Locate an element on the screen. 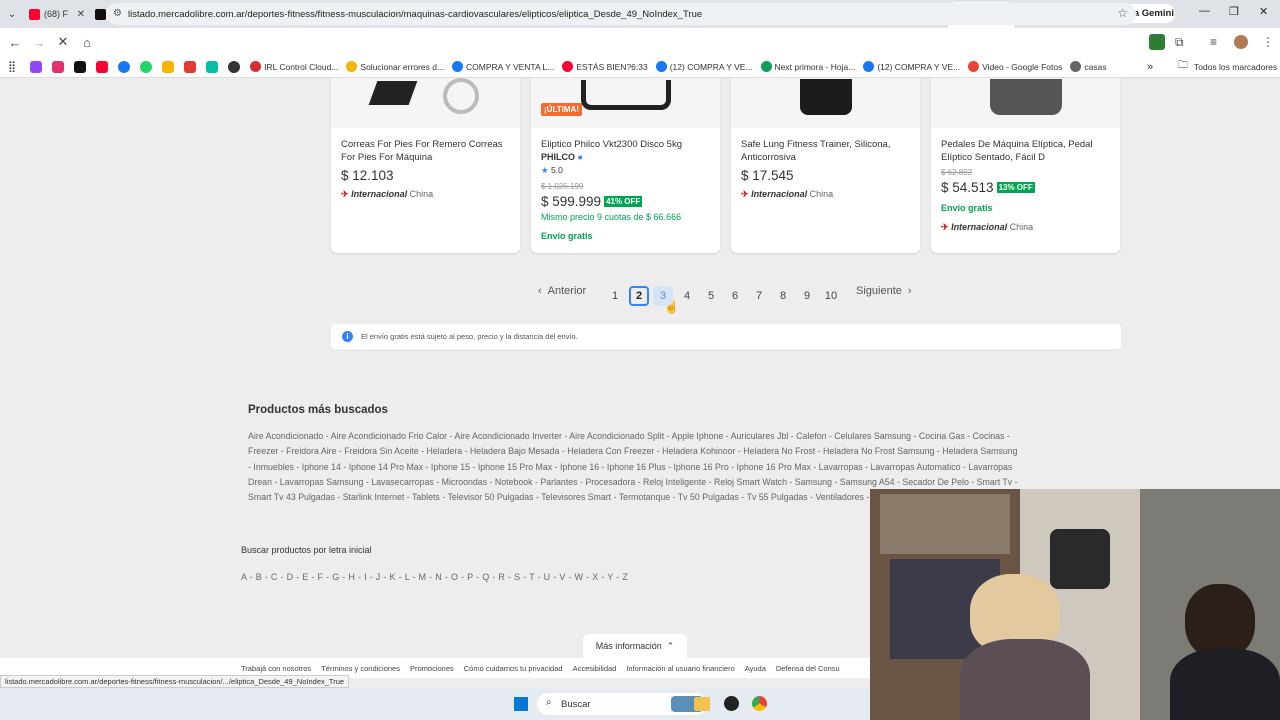 This screenshot has width=1280, height=720. tab-label: (68) F is located at coordinates (56, 14).